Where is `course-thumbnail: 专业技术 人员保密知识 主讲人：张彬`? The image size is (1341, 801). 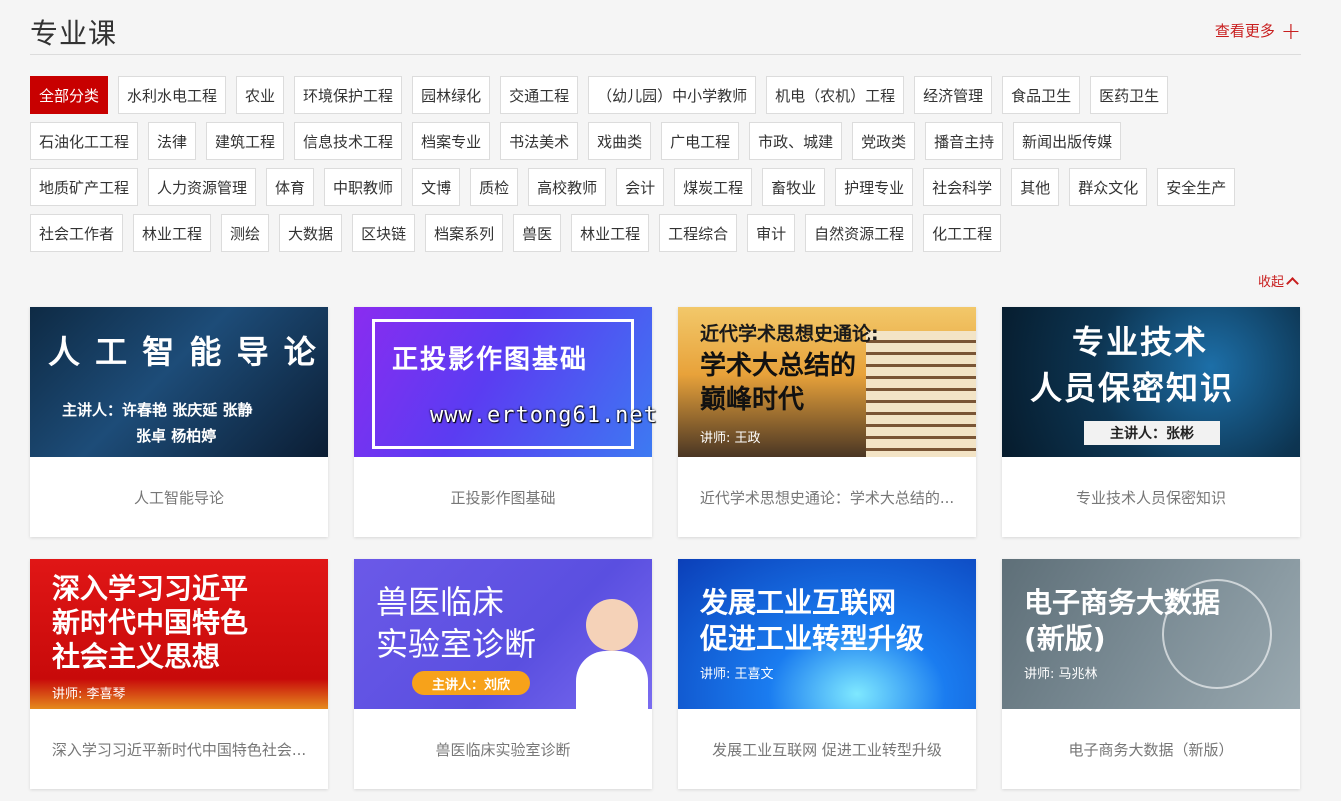
course-thumbnail: 专业技术 人员保密知识 主讲人：张彬 is located at coordinates (1151, 382).